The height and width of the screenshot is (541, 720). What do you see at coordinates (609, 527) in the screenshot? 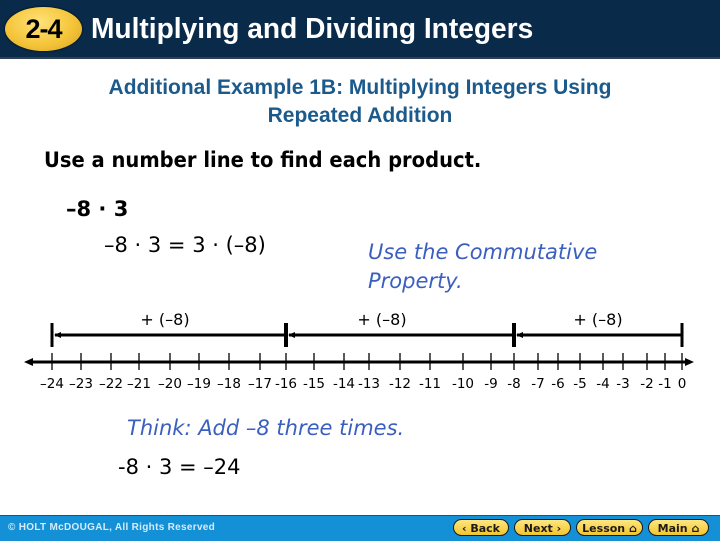
I see `lesson-button: Lesson ⌂` at bounding box center [609, 527].